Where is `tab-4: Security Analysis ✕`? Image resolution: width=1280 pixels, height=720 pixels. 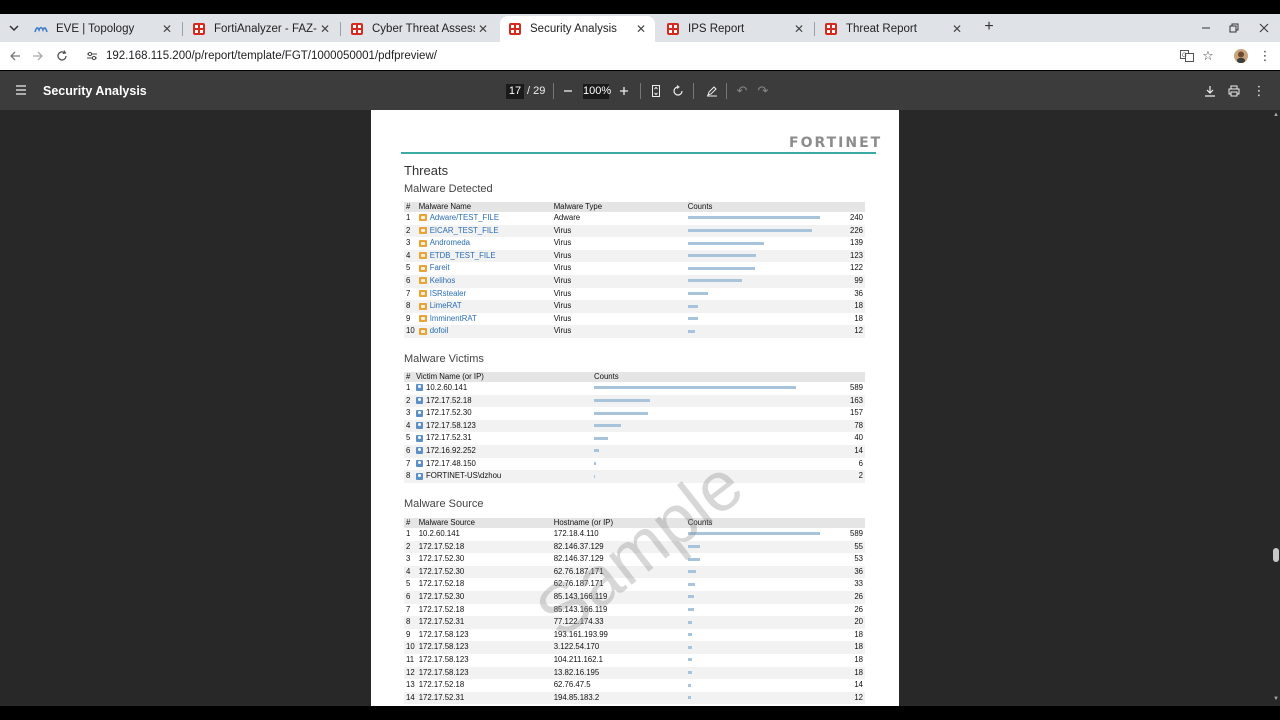
tab-4: Security Analysis ✕ is located at coordinates (577, 29).